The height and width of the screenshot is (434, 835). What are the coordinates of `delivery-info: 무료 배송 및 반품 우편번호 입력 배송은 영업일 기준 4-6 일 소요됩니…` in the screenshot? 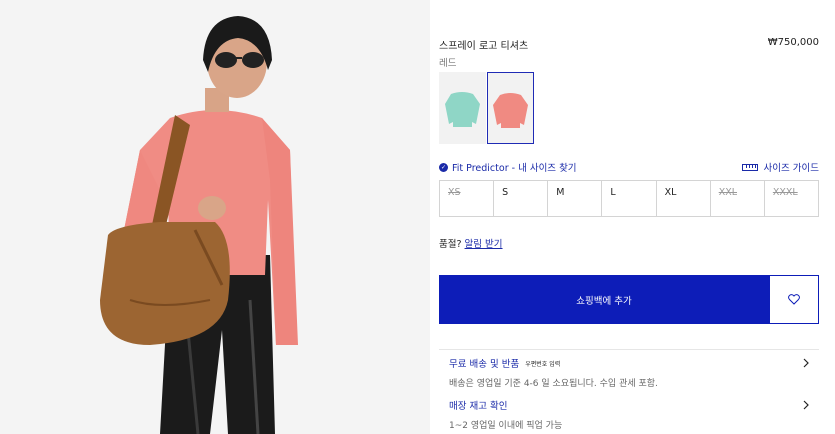 It's located at (629, 391).